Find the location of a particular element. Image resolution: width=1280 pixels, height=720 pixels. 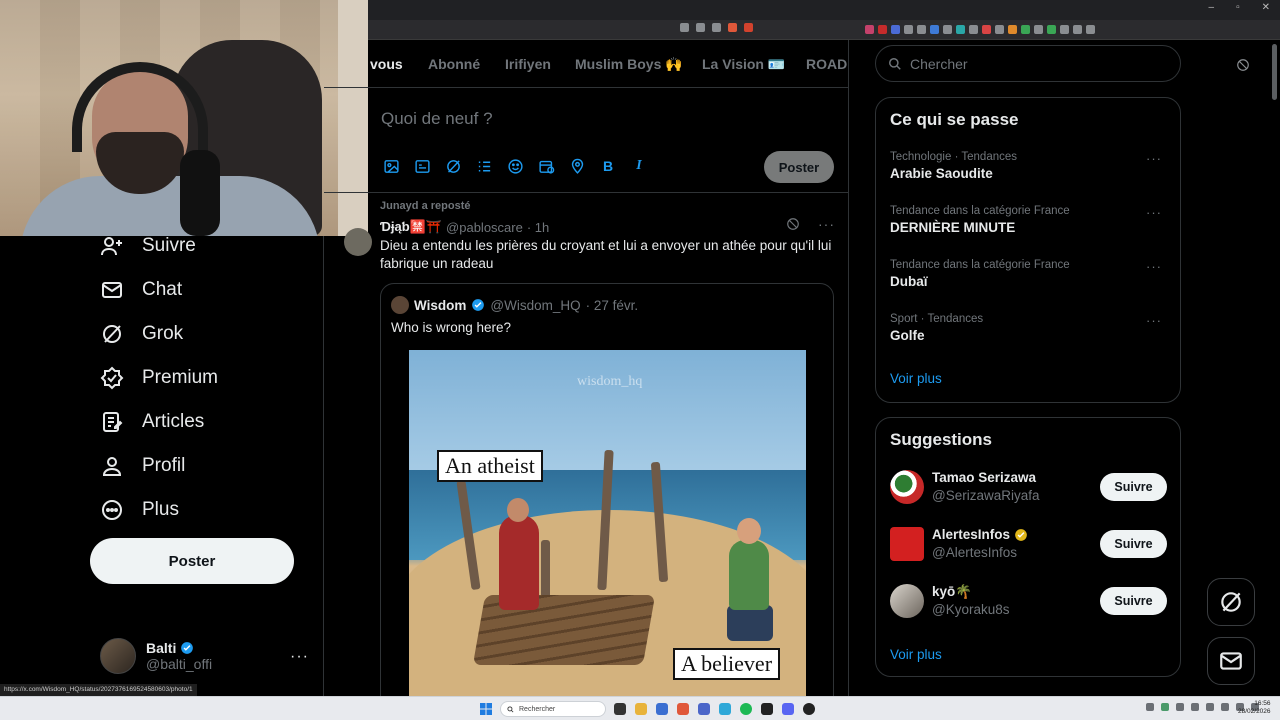

discord-icon is located at coordinates (788, 709).